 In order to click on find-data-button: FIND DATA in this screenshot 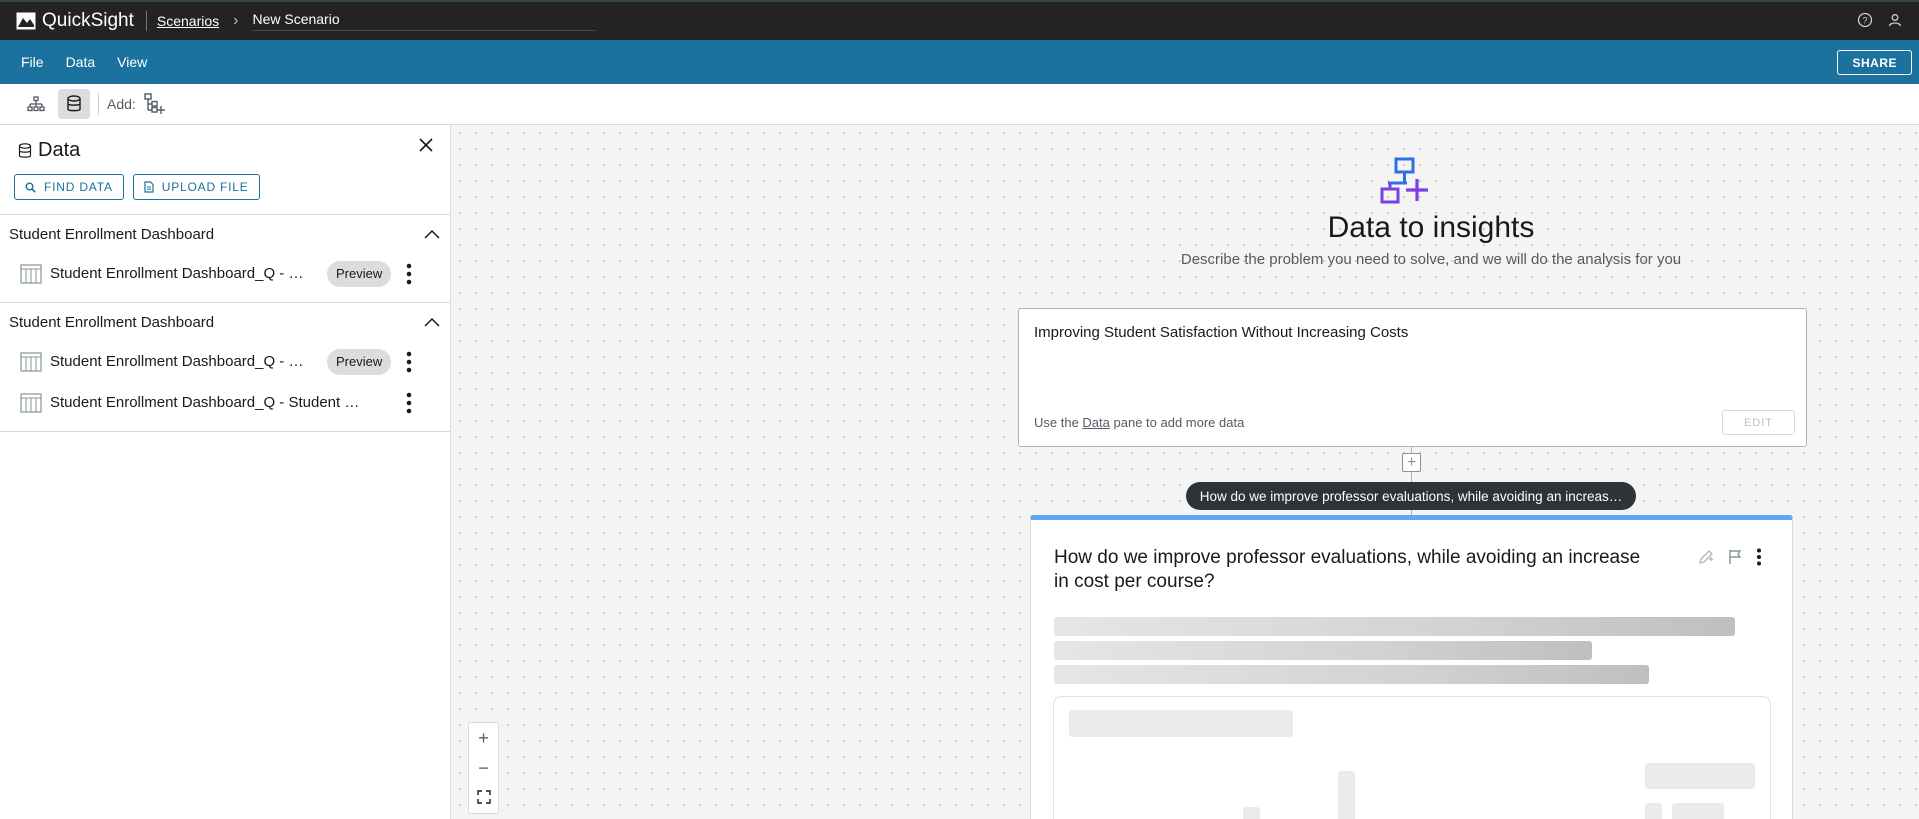, I will do `click(69, 187)`.